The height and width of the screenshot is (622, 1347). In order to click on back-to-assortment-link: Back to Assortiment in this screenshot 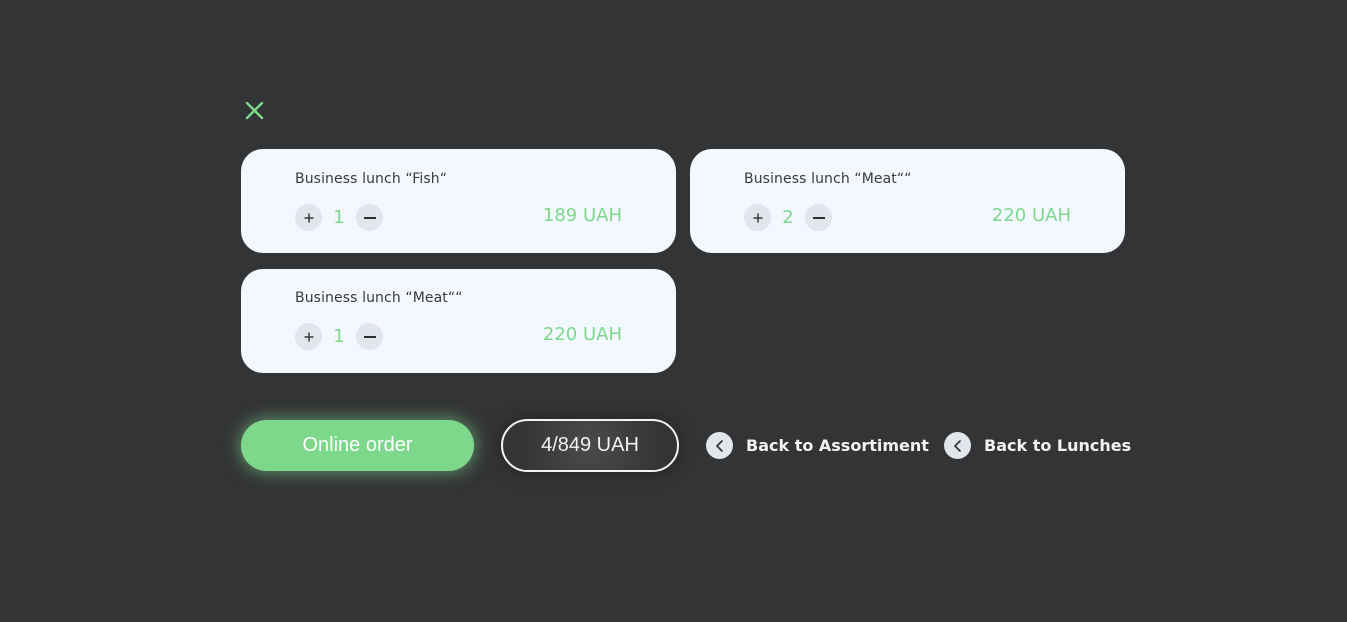, I will do `click(817, 445)`.